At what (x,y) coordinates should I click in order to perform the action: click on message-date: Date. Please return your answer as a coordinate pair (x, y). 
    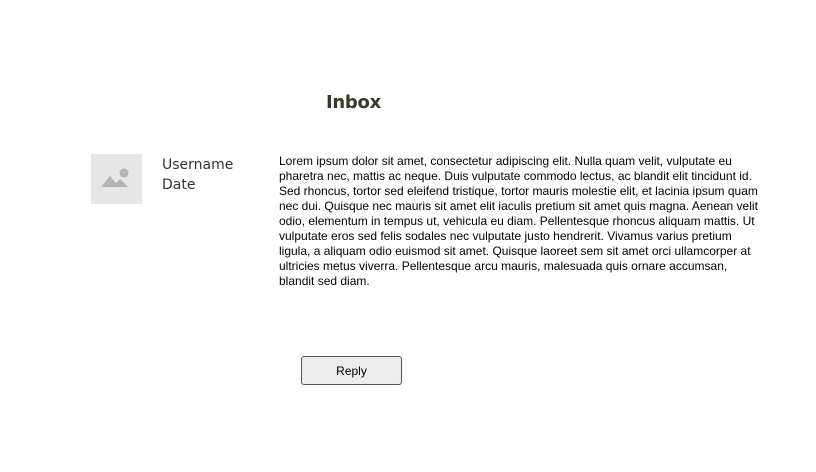
    Looking at the image, I should click on (179, 185).